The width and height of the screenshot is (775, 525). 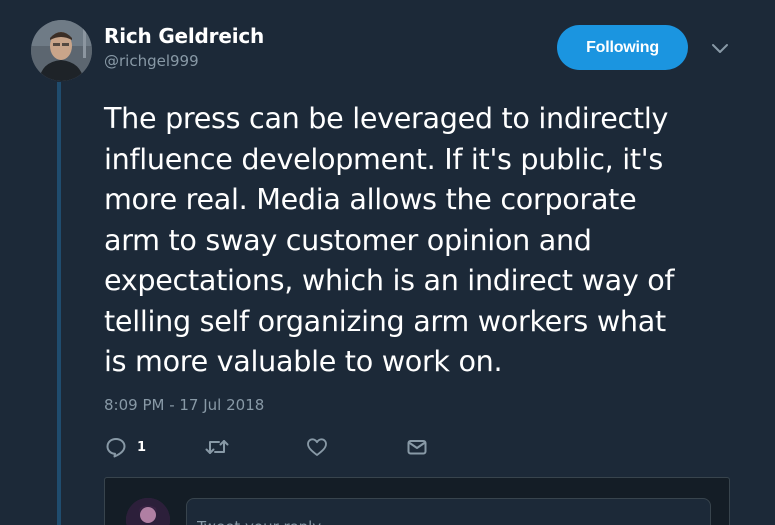 What do you see at coordinates (184, 36) in the screenshot?
I see `author-display-name: Rich Geldreich` at bounding box center [184, 36].